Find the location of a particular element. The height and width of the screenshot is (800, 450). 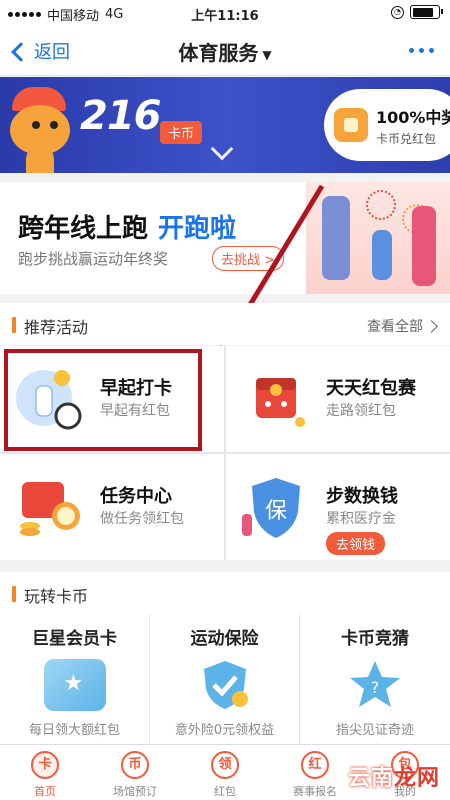

tab-red-packet: 领 红包 is located at coordinates (225, 772).